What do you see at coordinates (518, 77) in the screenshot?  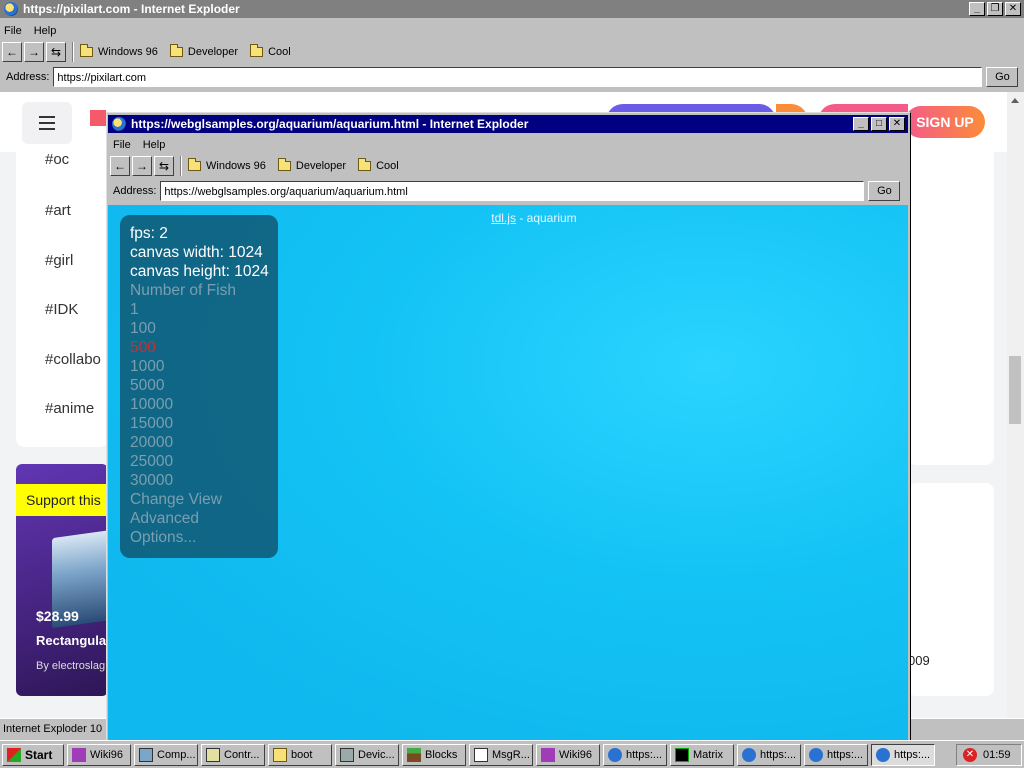 I see `outer-address-input: https://pixilart.com` at bounding box center [518, 77].